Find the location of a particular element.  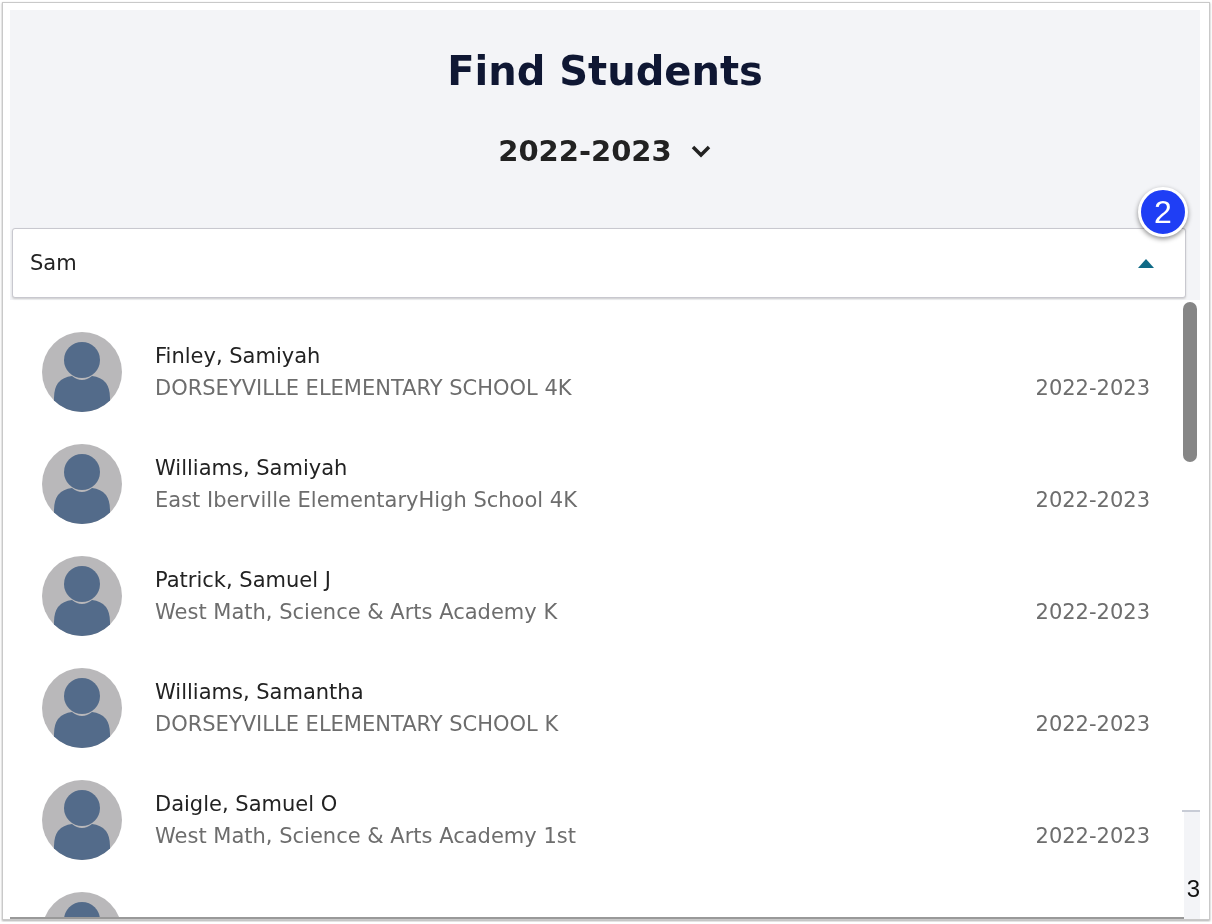

school-name: West Math, Science & Arts Academy K is located at coordinates (356, 612).